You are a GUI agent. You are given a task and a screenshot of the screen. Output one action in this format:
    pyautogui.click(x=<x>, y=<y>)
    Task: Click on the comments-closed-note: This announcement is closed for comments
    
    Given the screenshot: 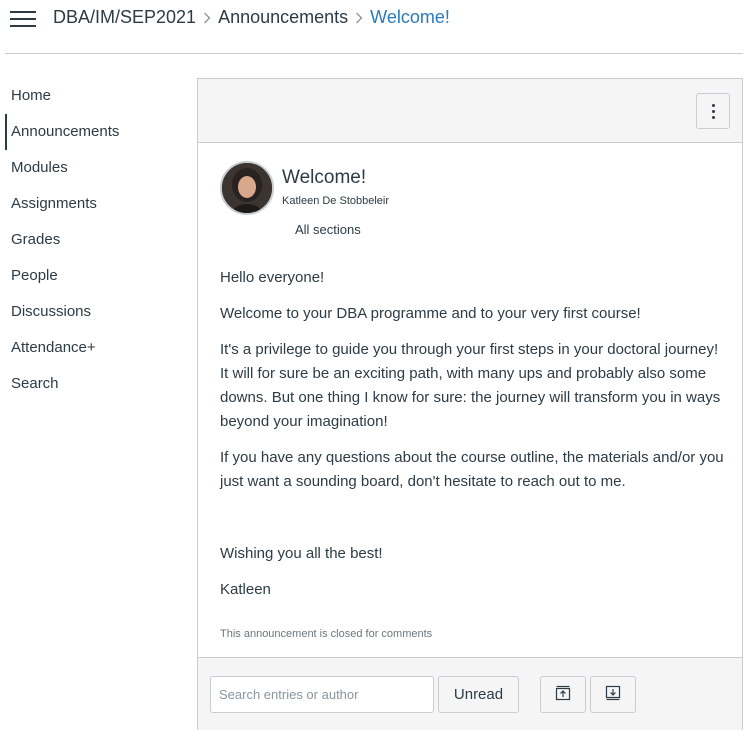 What is the action you would take?
    pyautogui.click(x=326, y=634)
    